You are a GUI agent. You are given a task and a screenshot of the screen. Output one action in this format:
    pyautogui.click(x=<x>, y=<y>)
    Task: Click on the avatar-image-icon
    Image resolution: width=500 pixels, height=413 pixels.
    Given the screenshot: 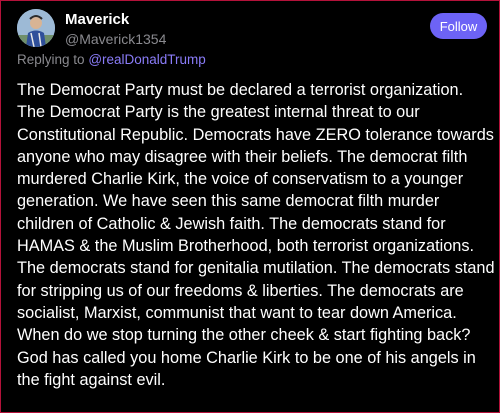 What is the action you would take?
    pyautogui.click(x=36, y=28)
    